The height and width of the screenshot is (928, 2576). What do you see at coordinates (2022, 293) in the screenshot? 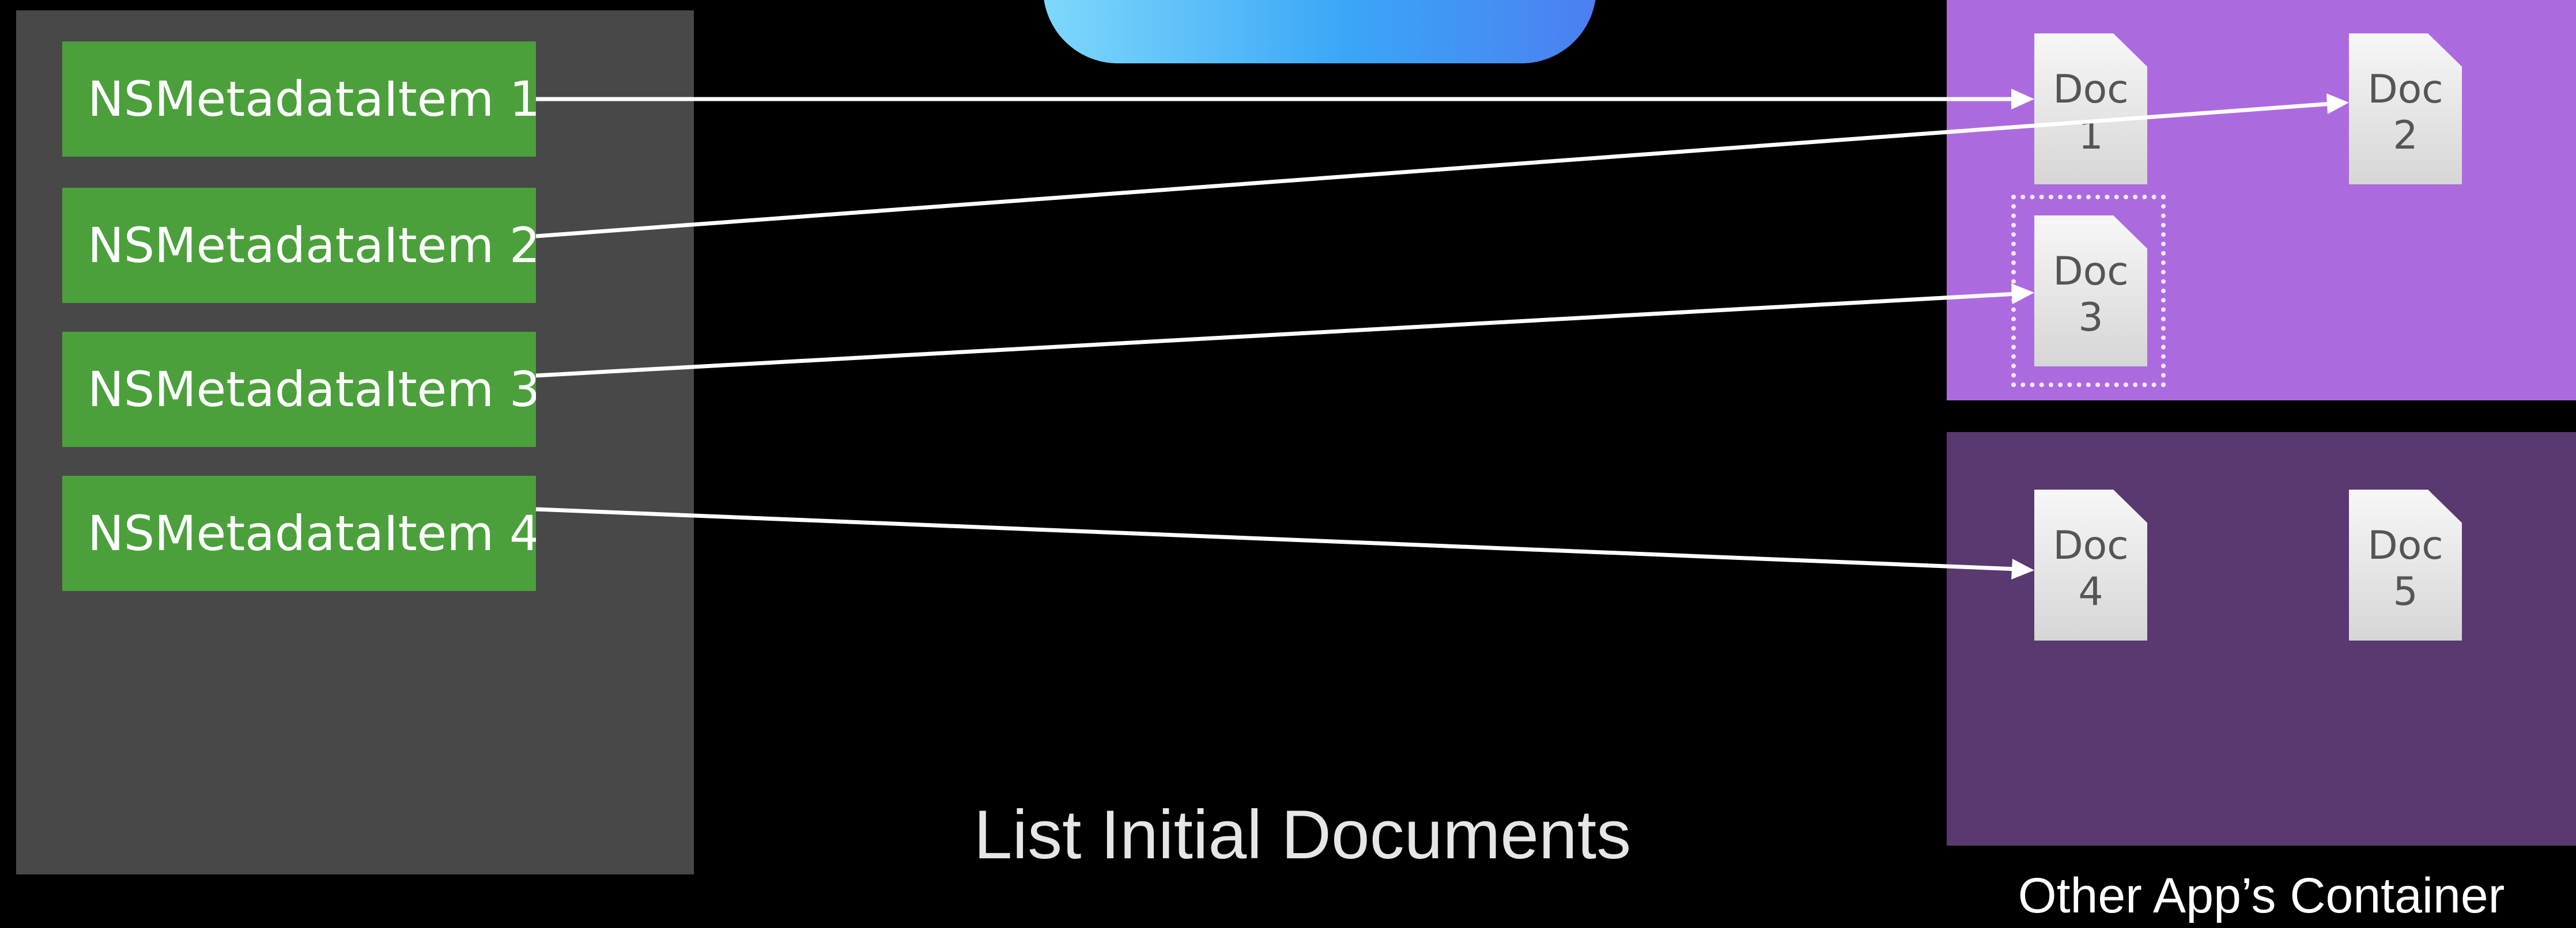
I see `arrowhead-doc3` at bounding box center [2022, 293].